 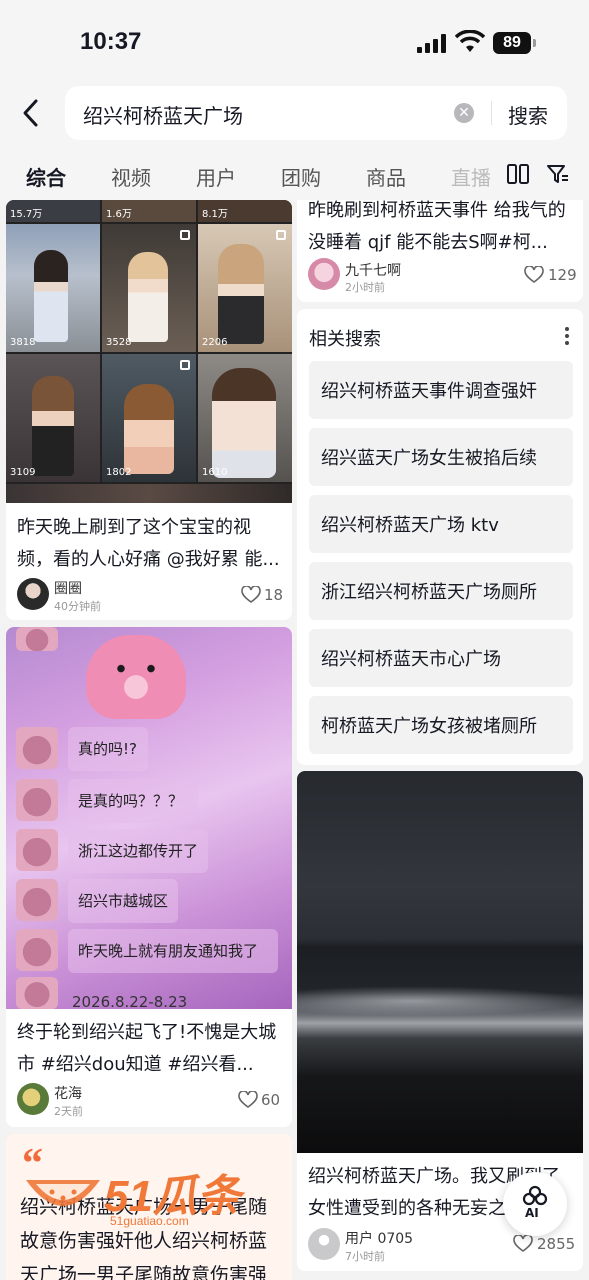 I want to click on related-searches-title: 相关搜索, so click(x=345, y=339).